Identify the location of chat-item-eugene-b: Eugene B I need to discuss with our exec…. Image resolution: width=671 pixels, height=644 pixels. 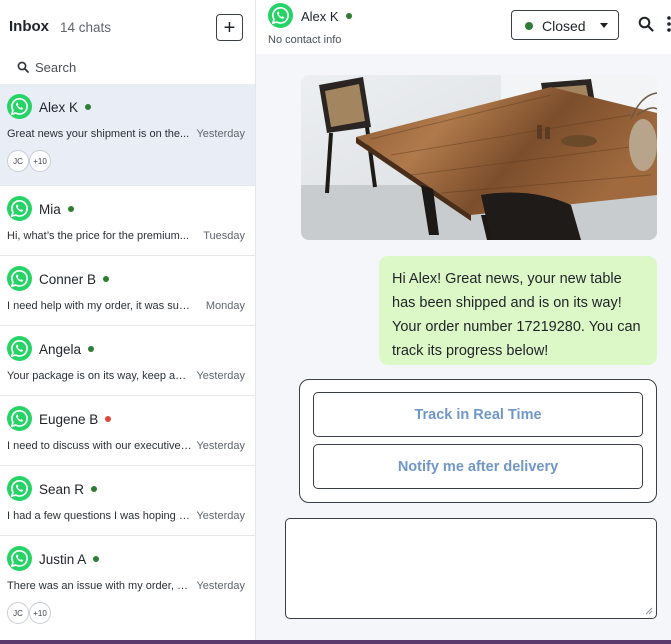
(127, 431).